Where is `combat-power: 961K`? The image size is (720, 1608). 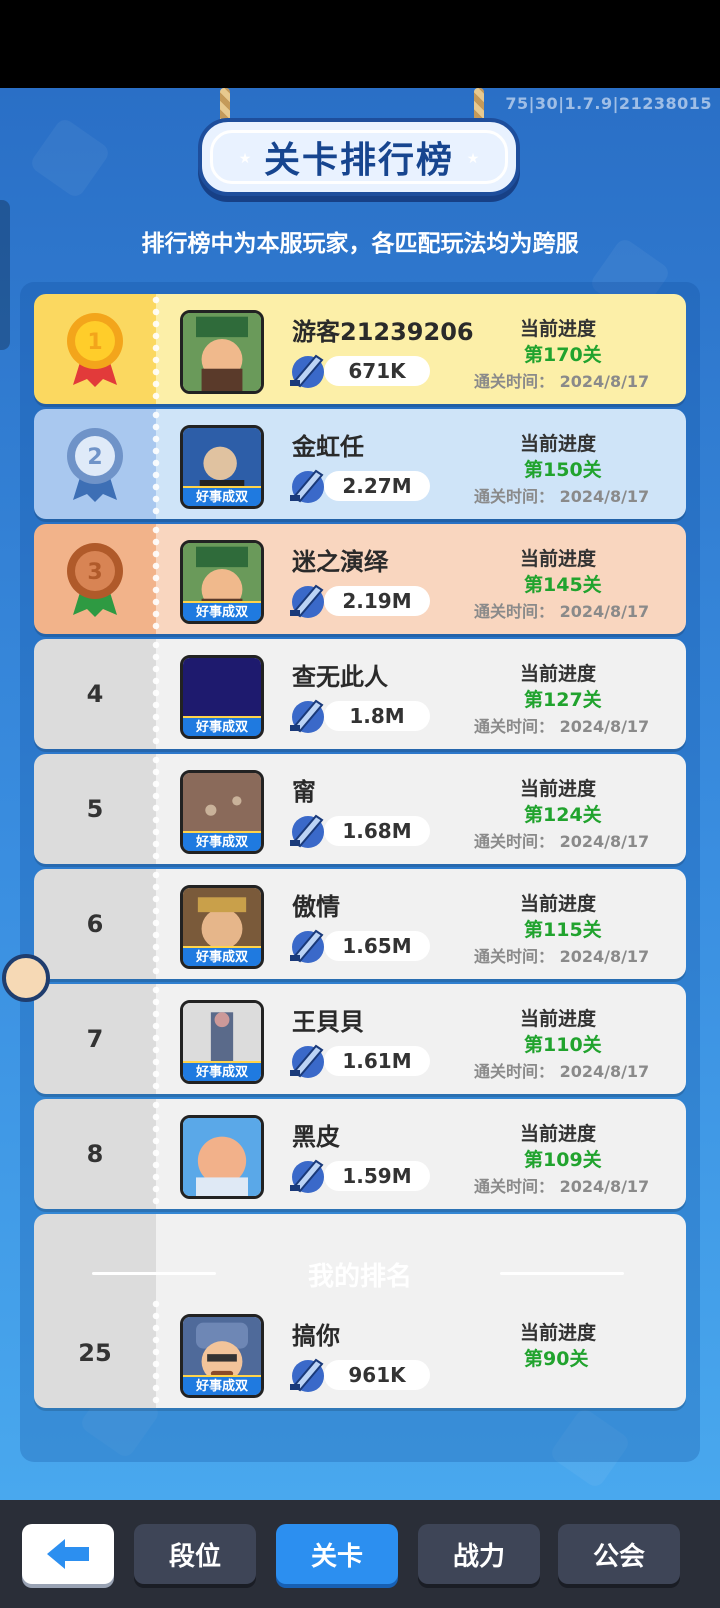 combat-power: 961K is located at coordinates (377, 1375).